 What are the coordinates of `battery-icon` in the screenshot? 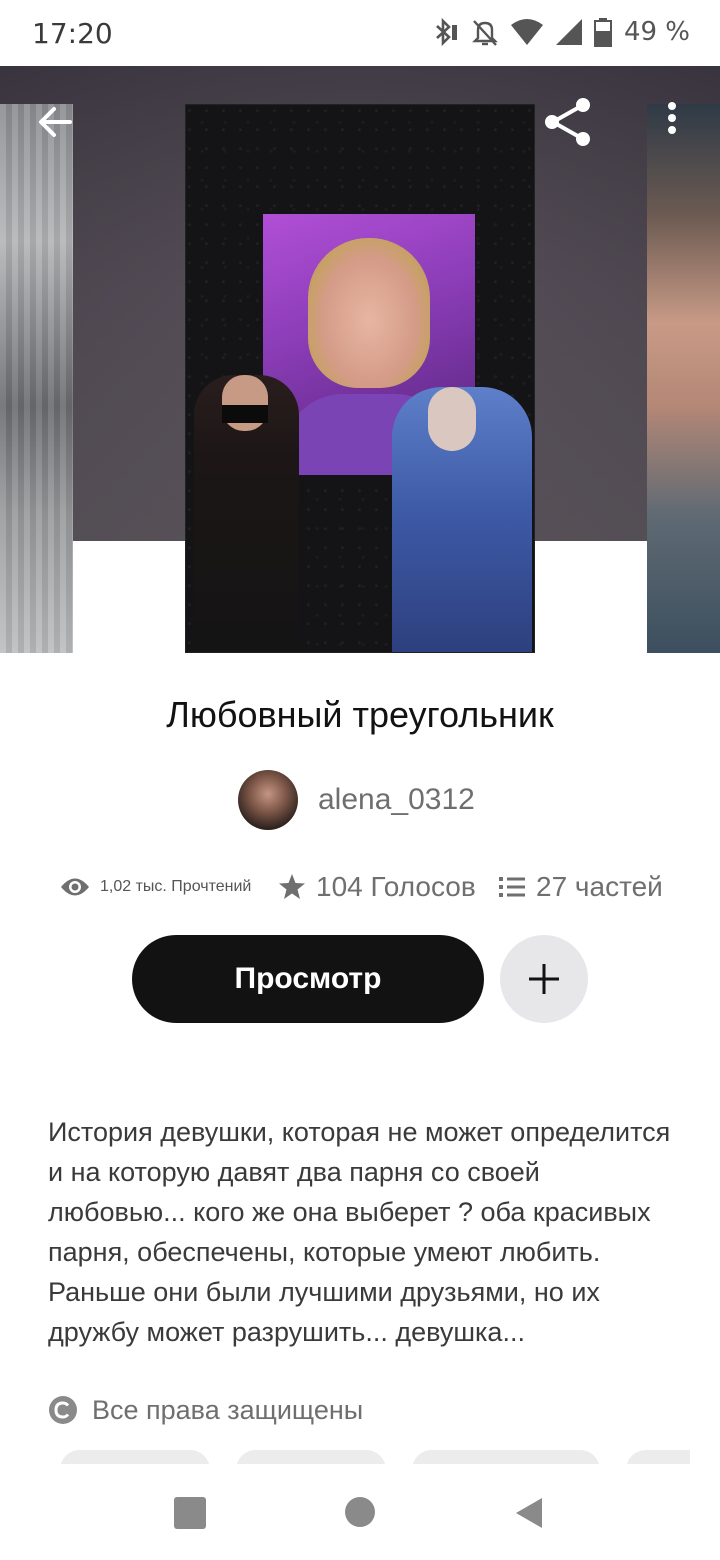 It's located at (602, 32).